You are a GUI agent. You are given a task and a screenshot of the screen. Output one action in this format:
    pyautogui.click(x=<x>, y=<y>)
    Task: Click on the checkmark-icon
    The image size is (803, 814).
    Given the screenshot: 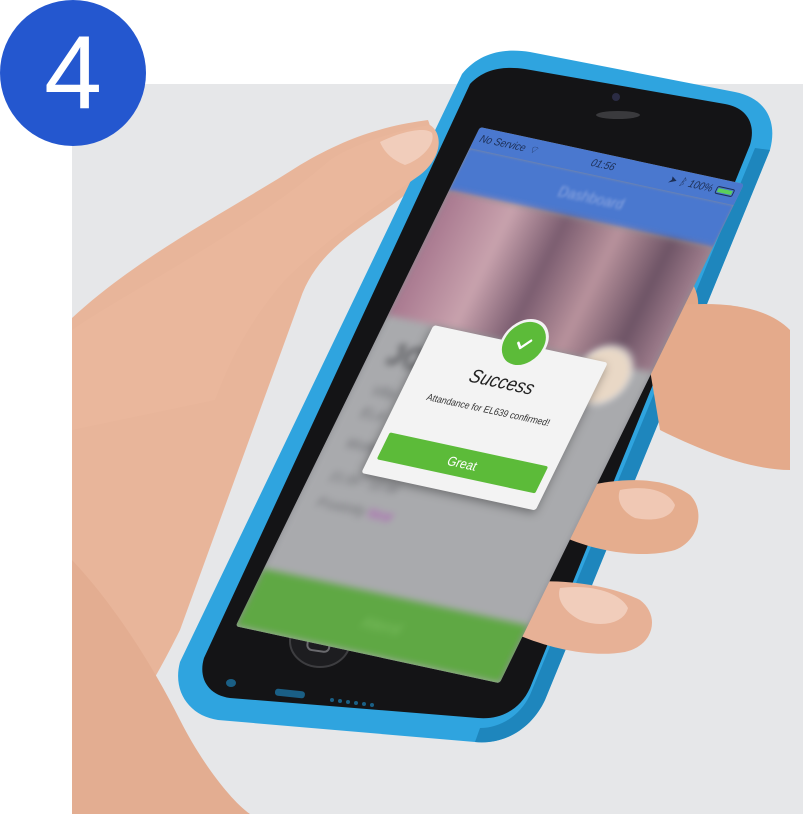 What is the action you would take?
    pyautogui.click(x=525, y=344)
    